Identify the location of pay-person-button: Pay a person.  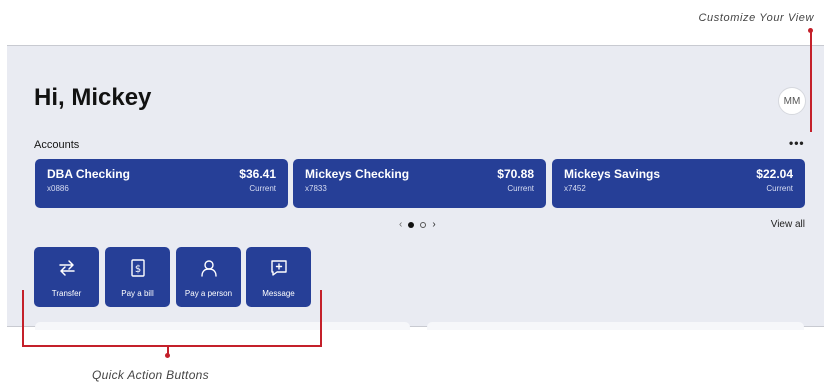
(208, 277).